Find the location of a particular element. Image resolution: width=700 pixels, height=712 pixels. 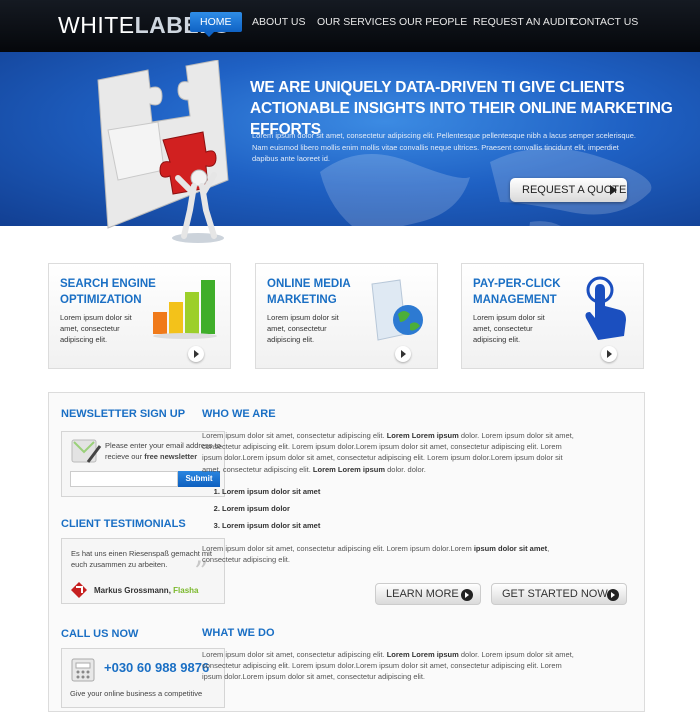

service-title: PAY-PER-CLICK MANAGEMENT is located at coordinates (517, 292).